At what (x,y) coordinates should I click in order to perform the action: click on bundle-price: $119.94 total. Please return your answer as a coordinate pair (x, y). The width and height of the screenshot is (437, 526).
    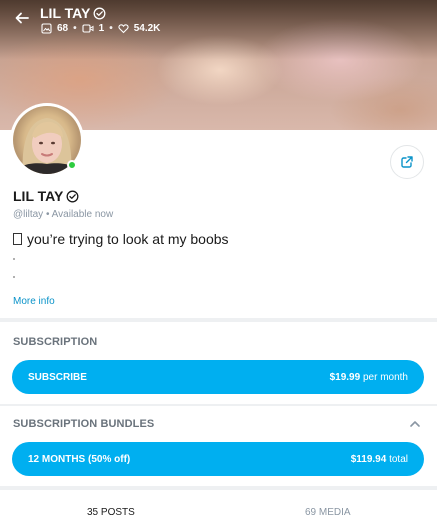
    Looking at the image, I should click on (379, 459).